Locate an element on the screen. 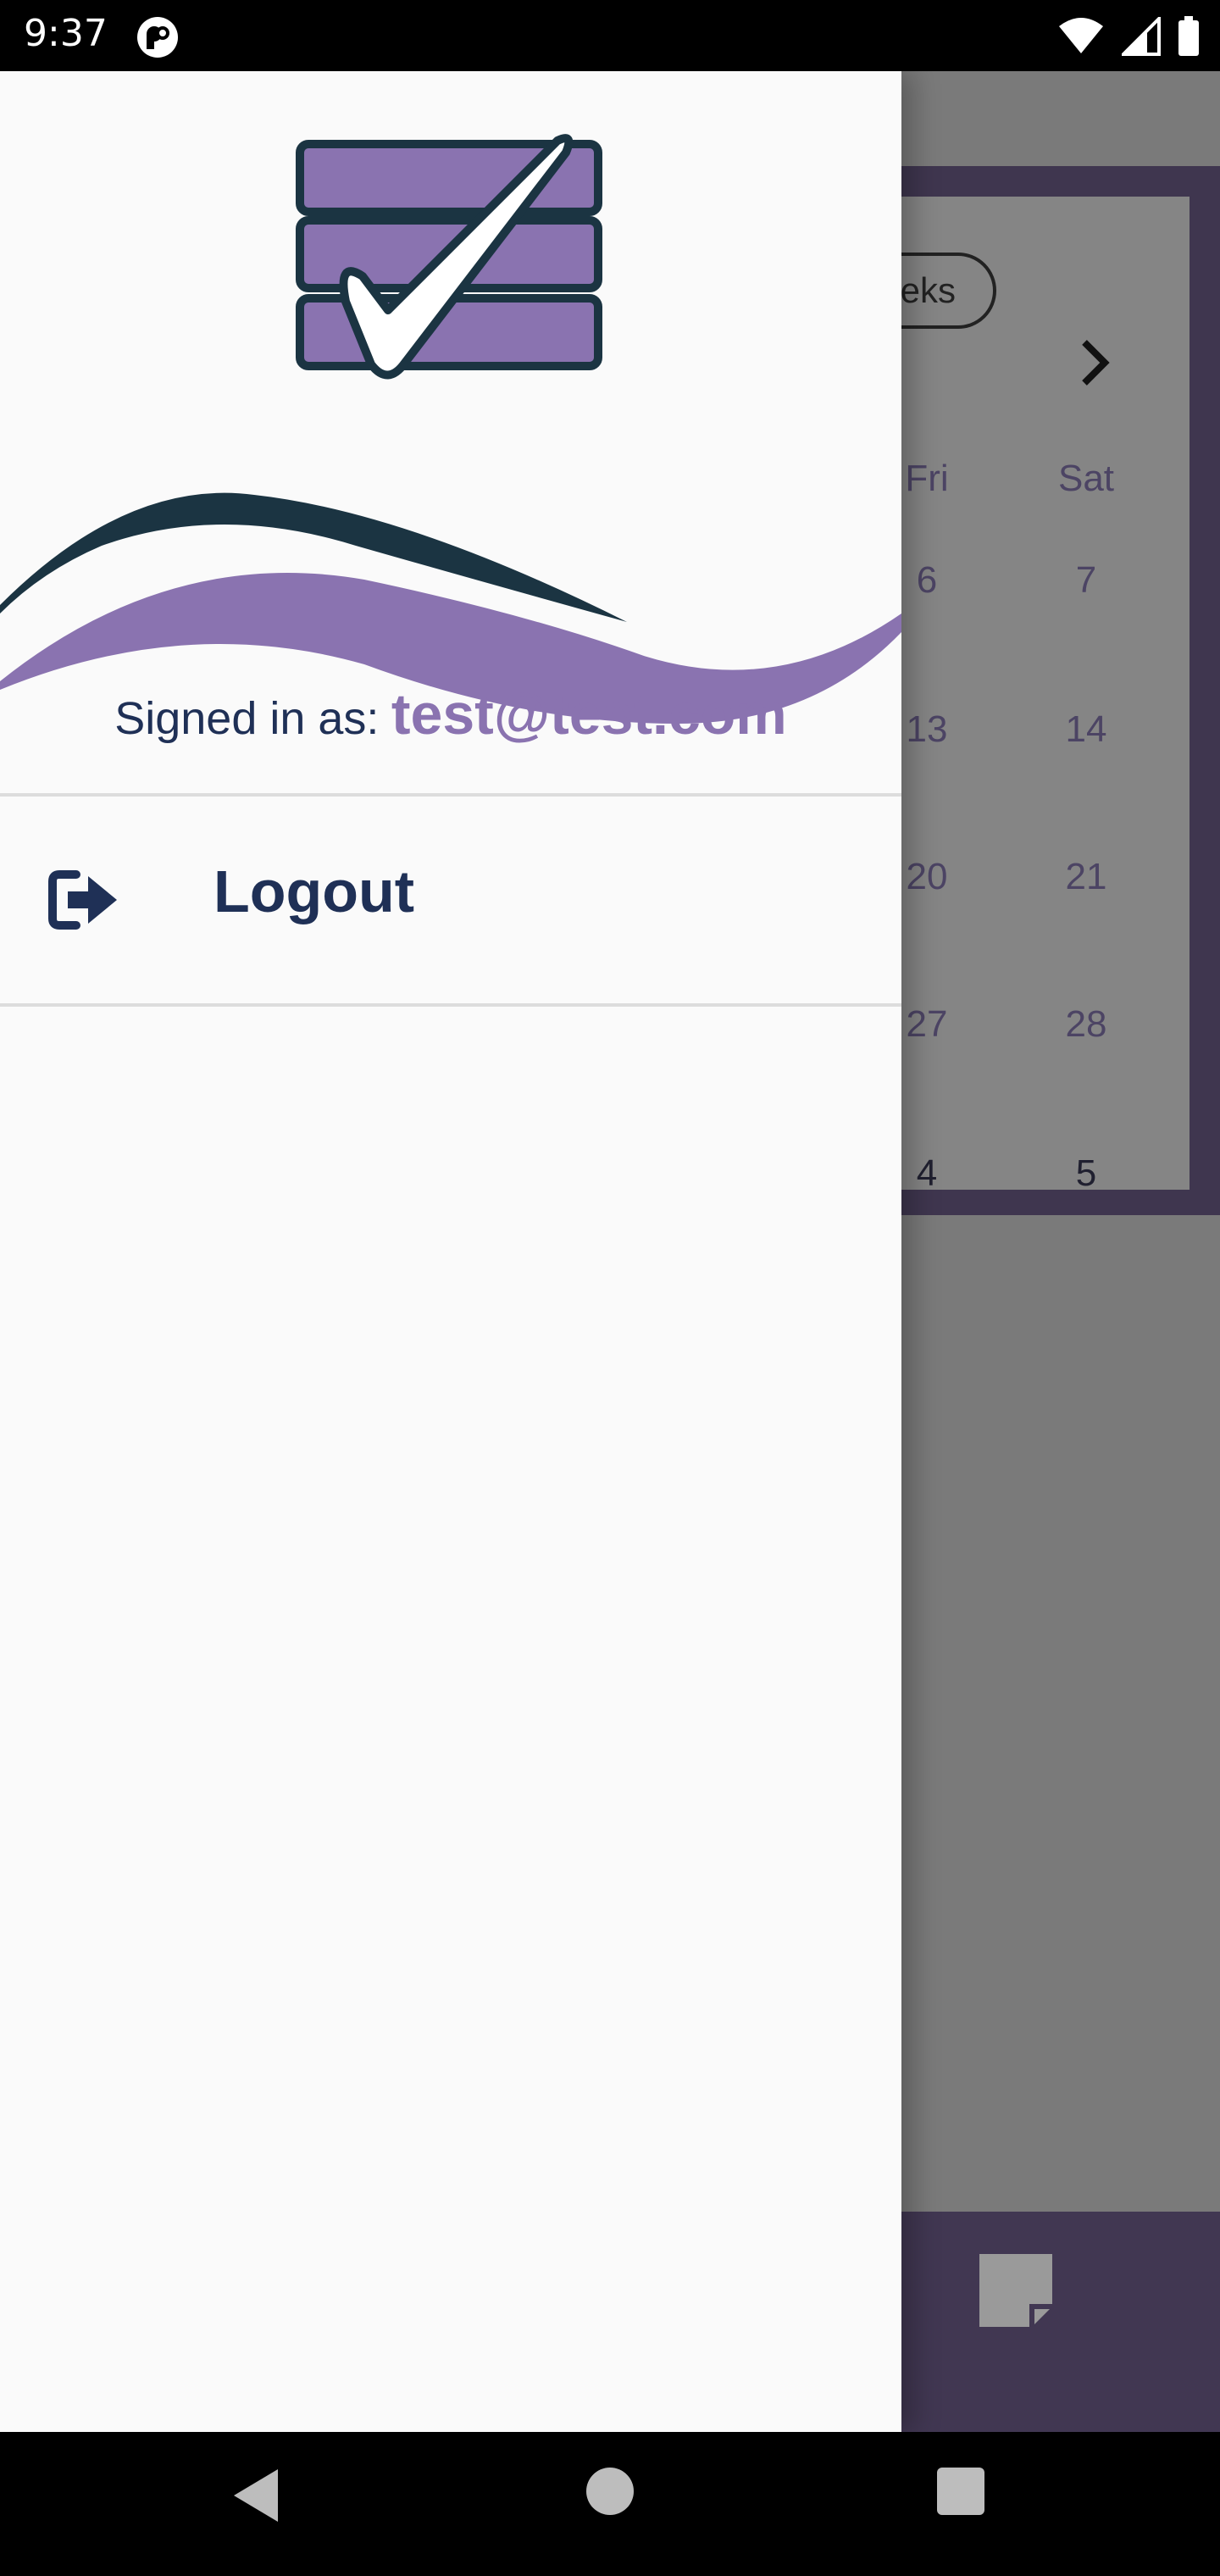 This screenshot has width=1220, height=2576. recents-icon is located at coordinates (960, 2491).